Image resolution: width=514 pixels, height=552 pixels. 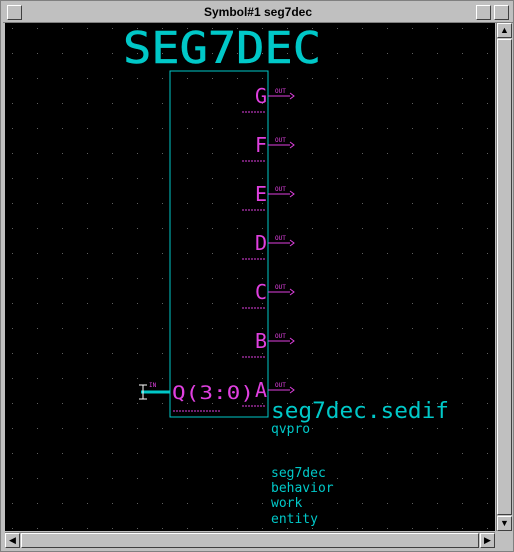 I want to click on vertical-scrollbar: ▲ ▼, so click(x=504, y=277).